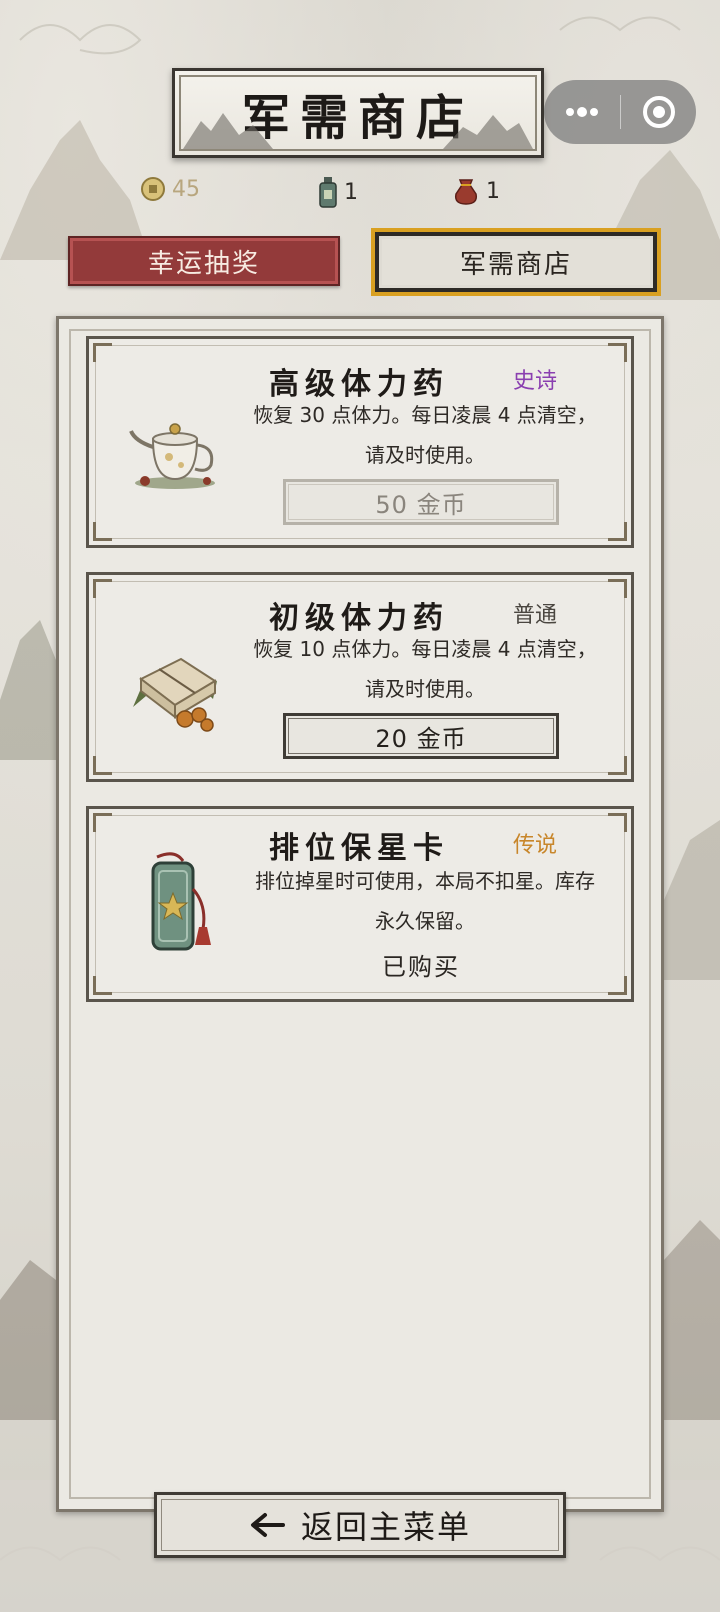 The height and width of the screenshot is (1612, 720). Describe the element at coordinates (175, 694) in the screenshot. I see `herb-package-icon` at that location.